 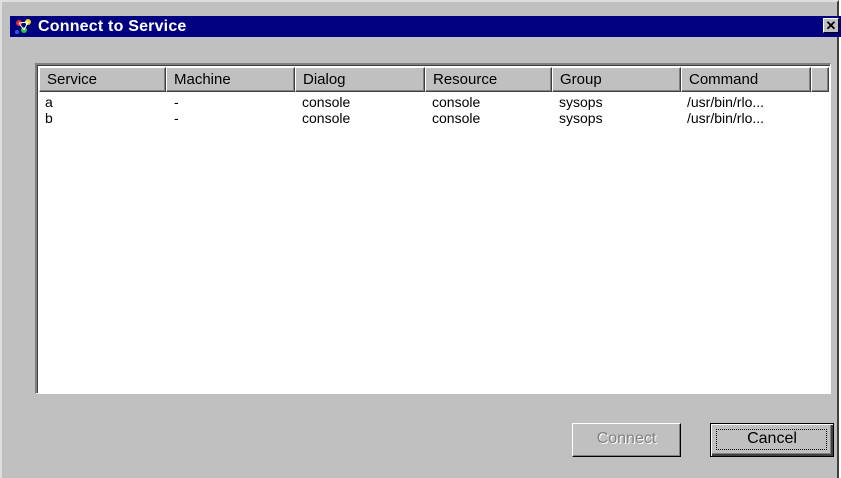 I want to click on close-button: ✕, so click(x=831, y=25).